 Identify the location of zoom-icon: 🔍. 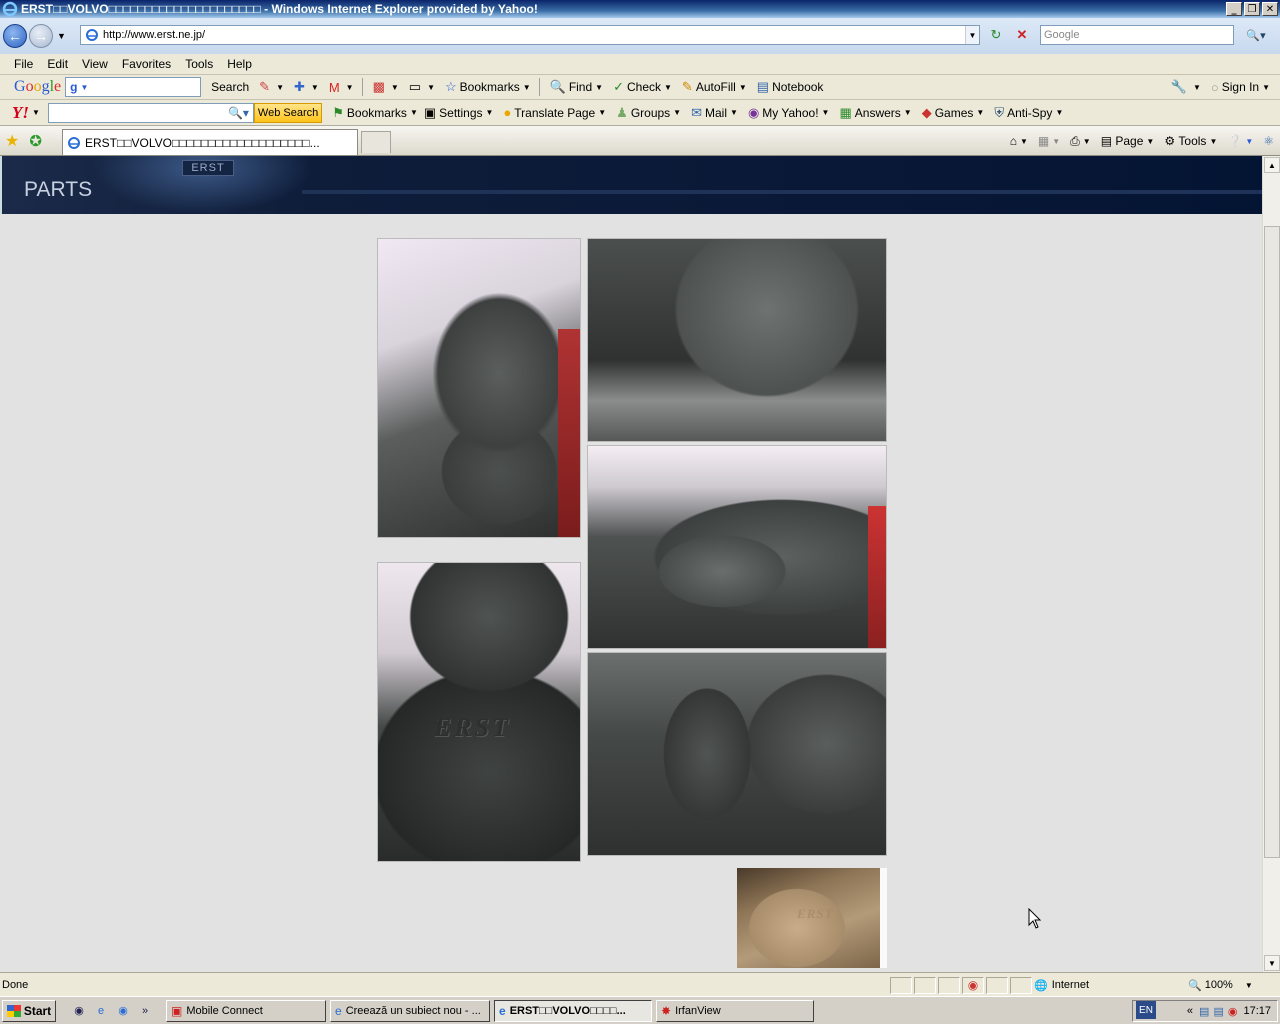
(1195, 985).